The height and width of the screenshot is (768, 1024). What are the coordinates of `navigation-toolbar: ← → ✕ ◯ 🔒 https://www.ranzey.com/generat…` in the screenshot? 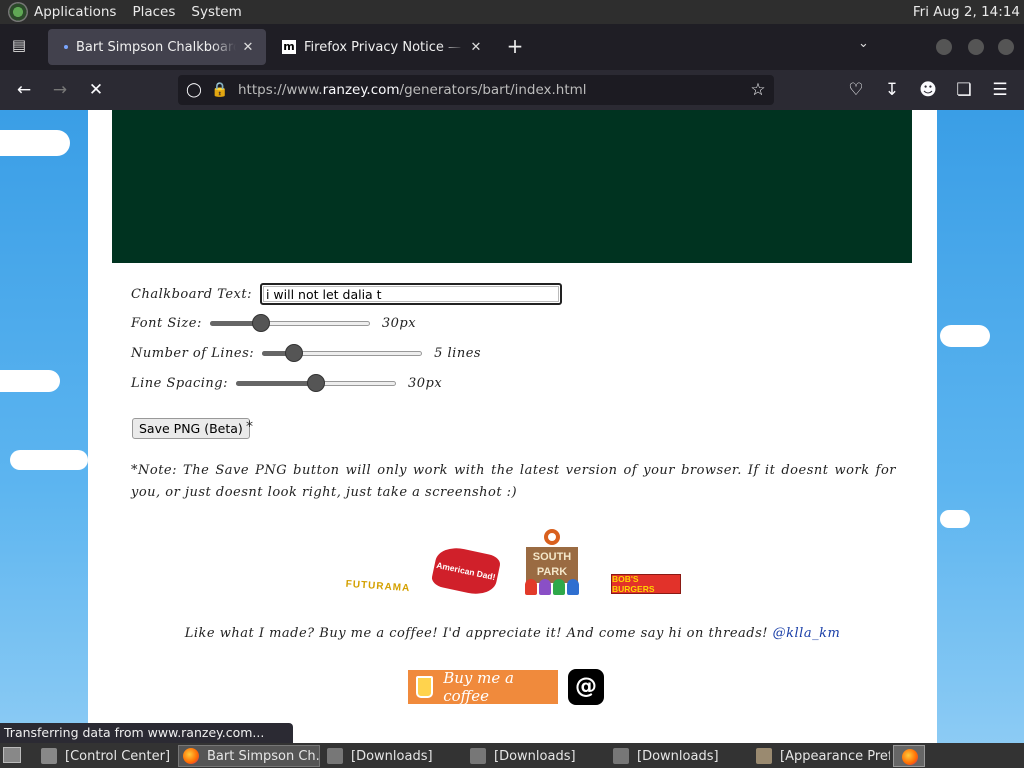 It's located at (512, 90).